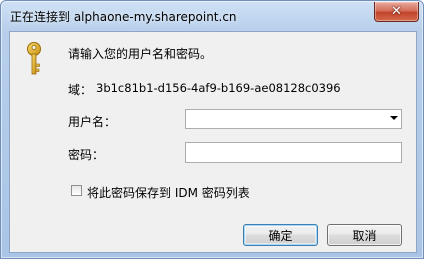 The width and height of the screenshot is (424, 259). I want to click on key-icon, so click(34, 58).